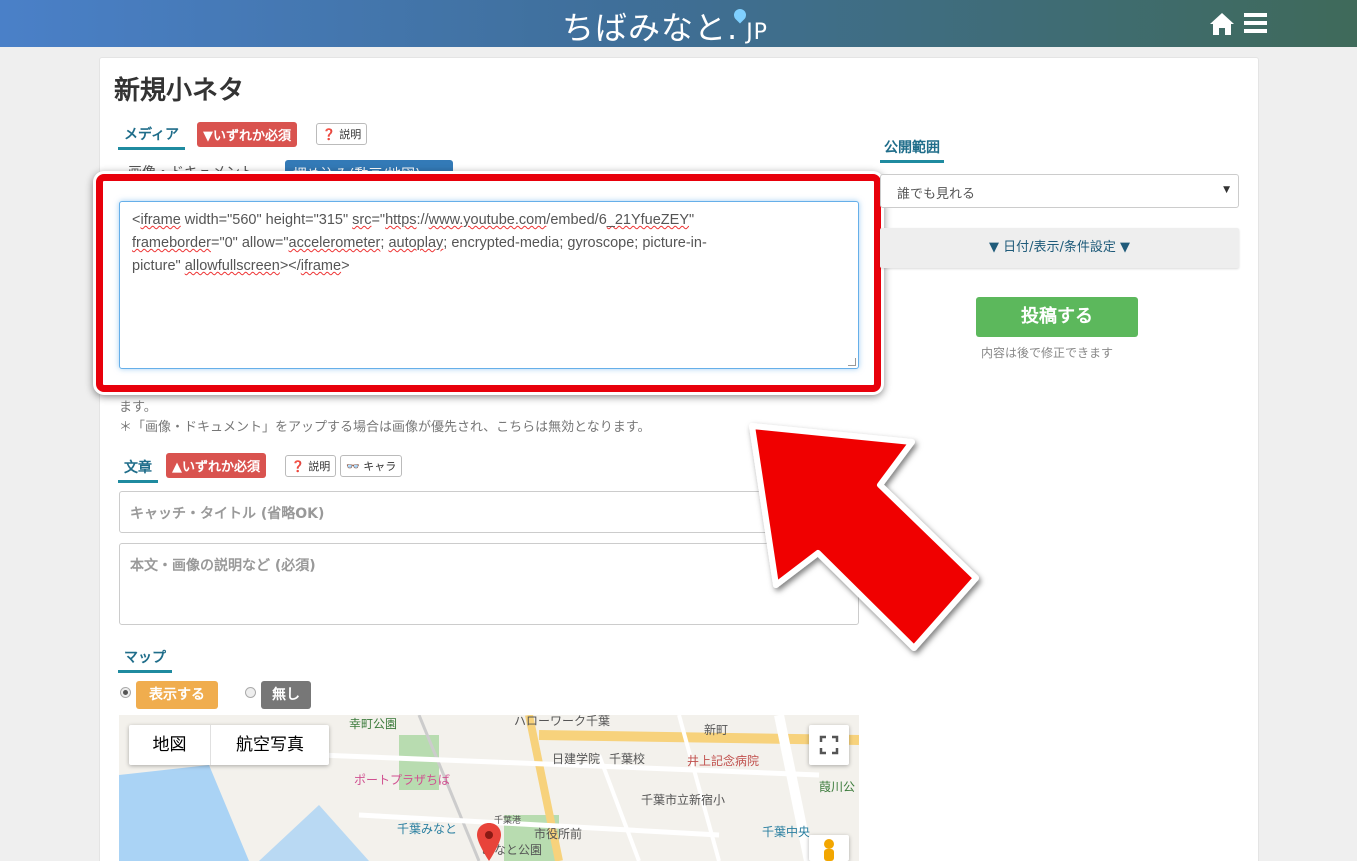 The height and width of the screenshot is (861, 1357). I want to click on media-required-badge: ▼いずれか必須, so click(247, 134).